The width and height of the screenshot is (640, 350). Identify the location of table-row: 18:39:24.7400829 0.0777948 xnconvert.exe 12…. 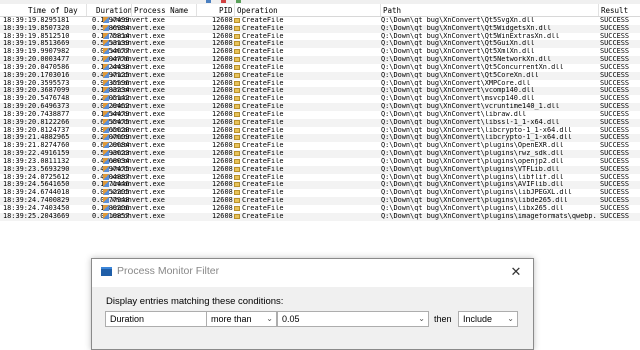
(320, 201).